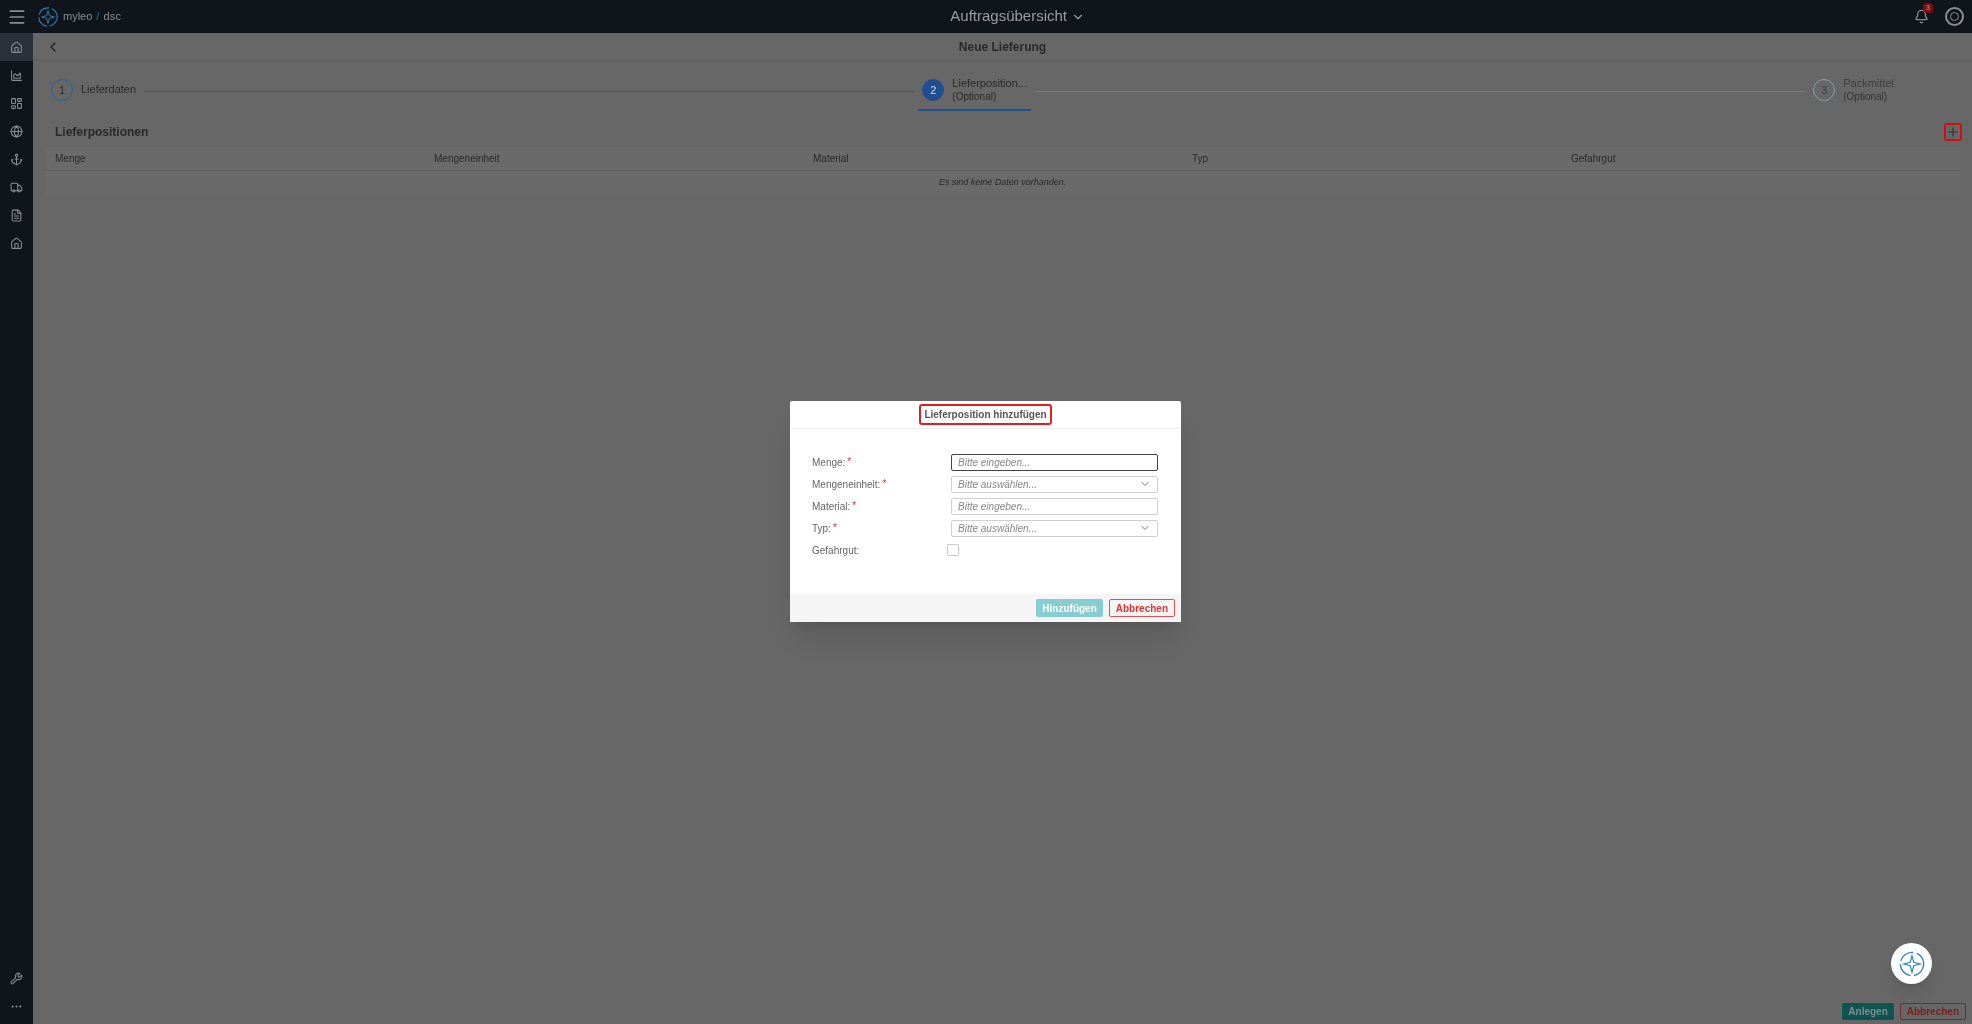 This screenshot has height=1024, width=1972. What do you see at coordinates (16, 131) in the screenshot?
I see `globe-icon` at bounding box center [16, 131].